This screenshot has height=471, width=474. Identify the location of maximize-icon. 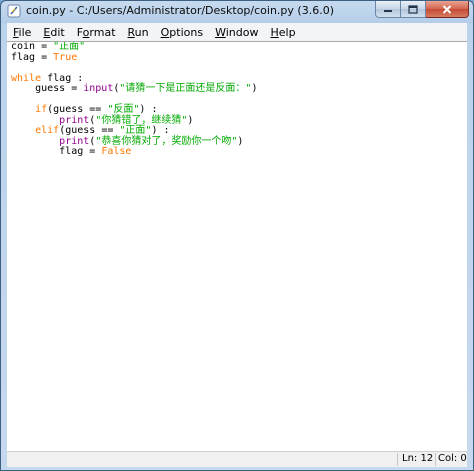
(413, 9).